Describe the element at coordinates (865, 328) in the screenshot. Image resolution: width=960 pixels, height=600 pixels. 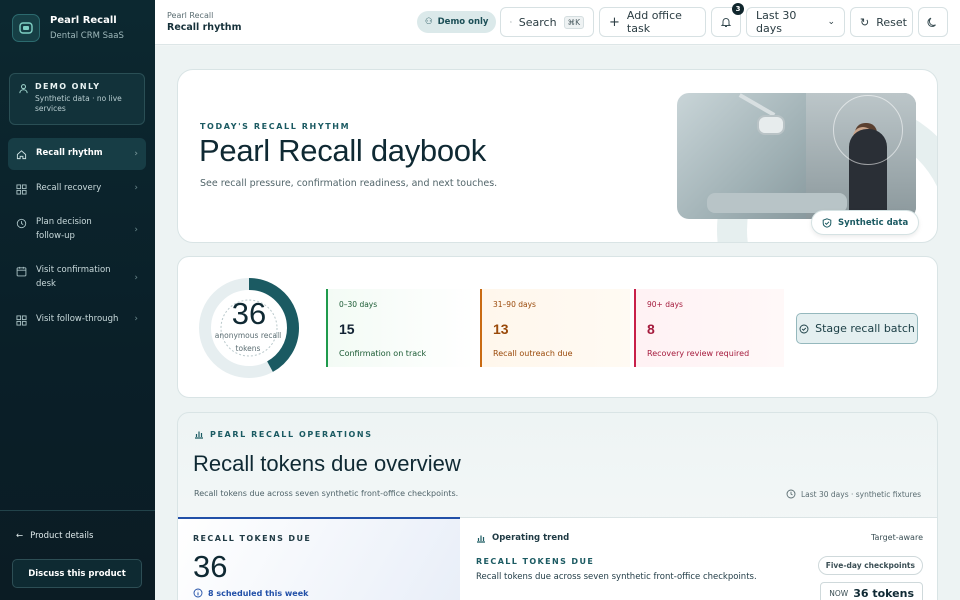
I see `stage-recall-batch-label: Stage recall batch` at that location.